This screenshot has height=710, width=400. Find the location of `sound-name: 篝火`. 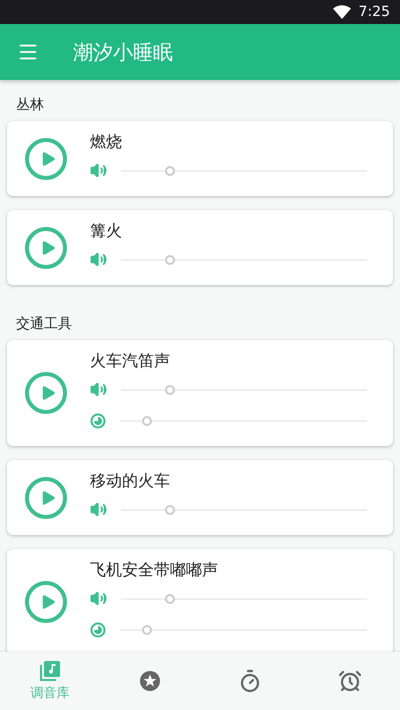

sound-name: 篝火 is located at coordinates (106, 231).